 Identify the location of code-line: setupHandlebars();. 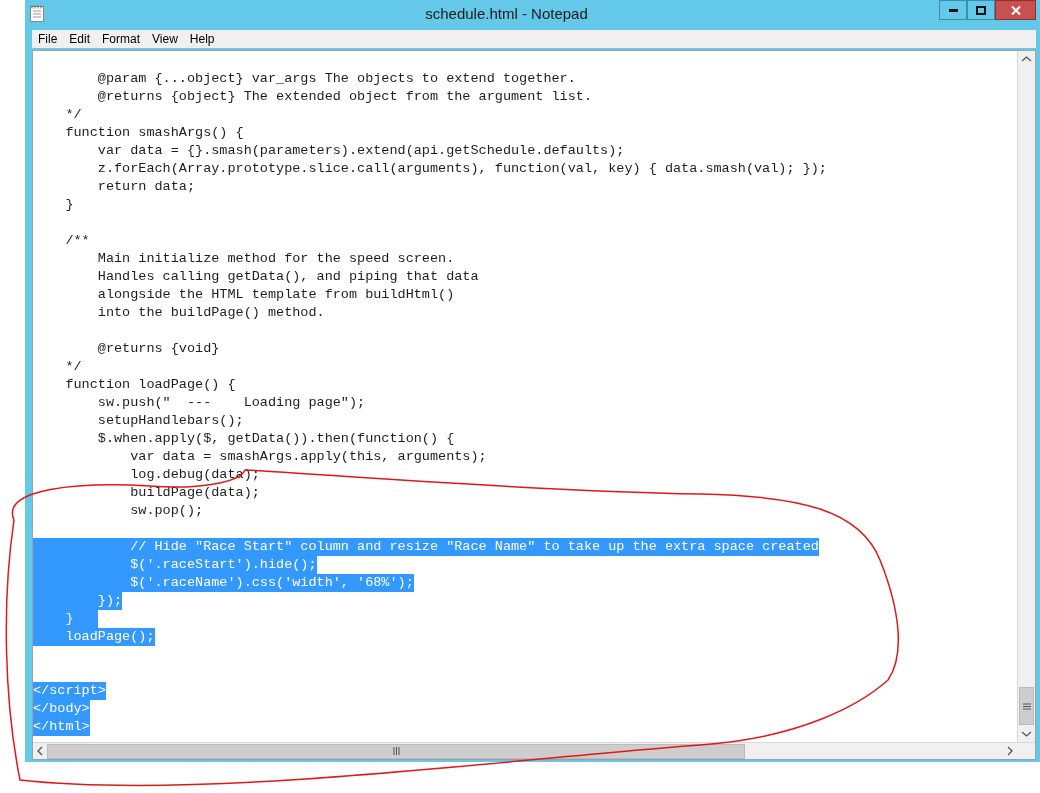
(170, 421).